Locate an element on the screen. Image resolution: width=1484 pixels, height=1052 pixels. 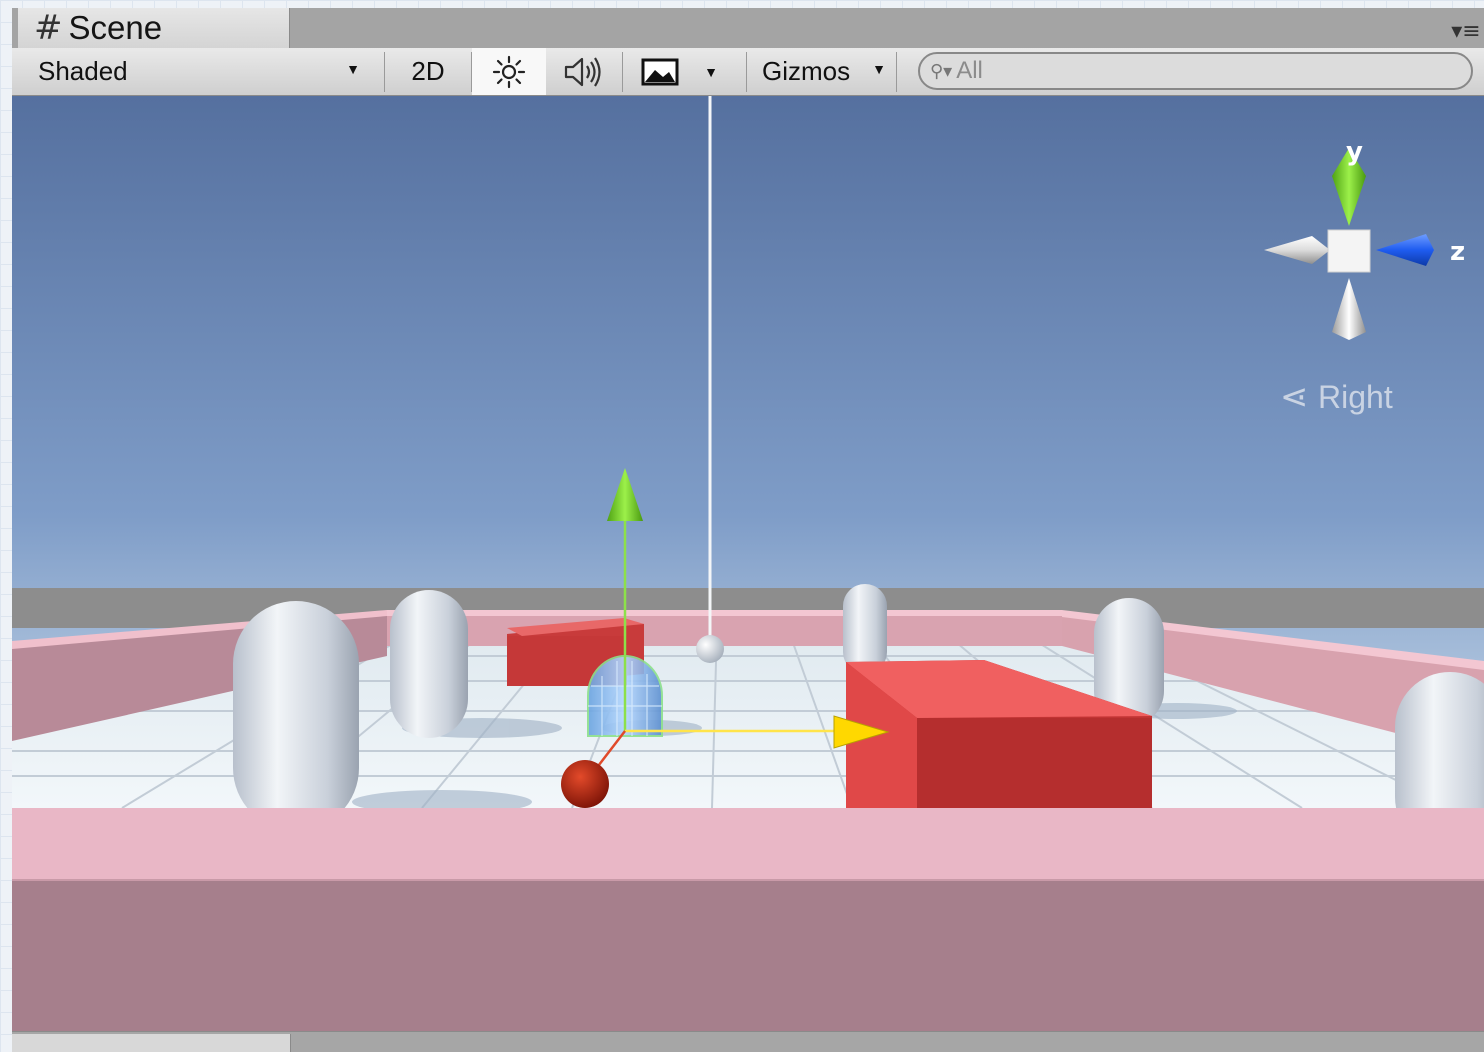
capsule-back-center is located at coordinates (865, 629).